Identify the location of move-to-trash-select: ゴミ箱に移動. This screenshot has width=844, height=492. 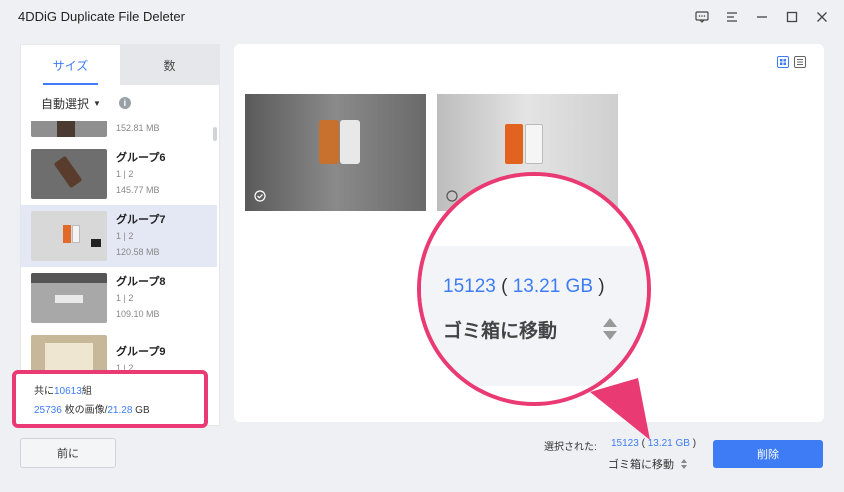
(648, 464).